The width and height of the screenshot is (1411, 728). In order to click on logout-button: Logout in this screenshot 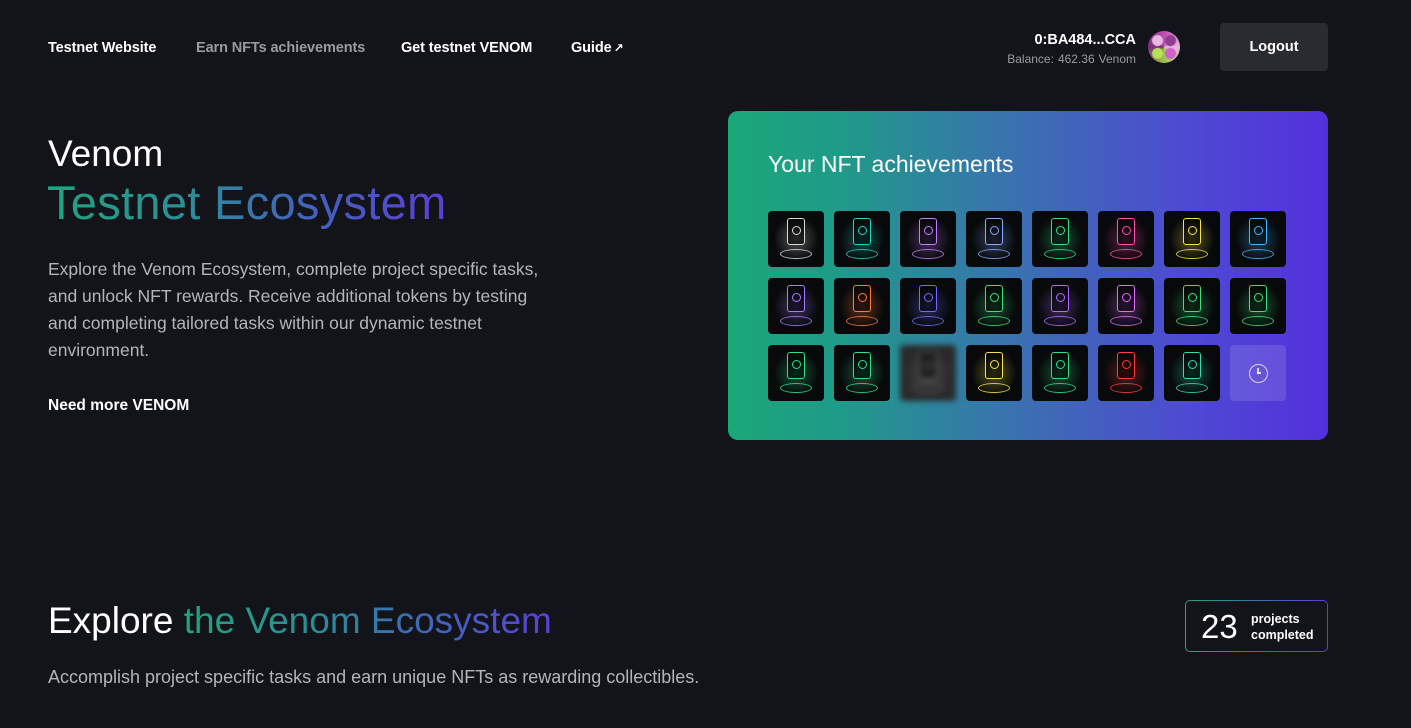, I will do `click(1274, 47)`.